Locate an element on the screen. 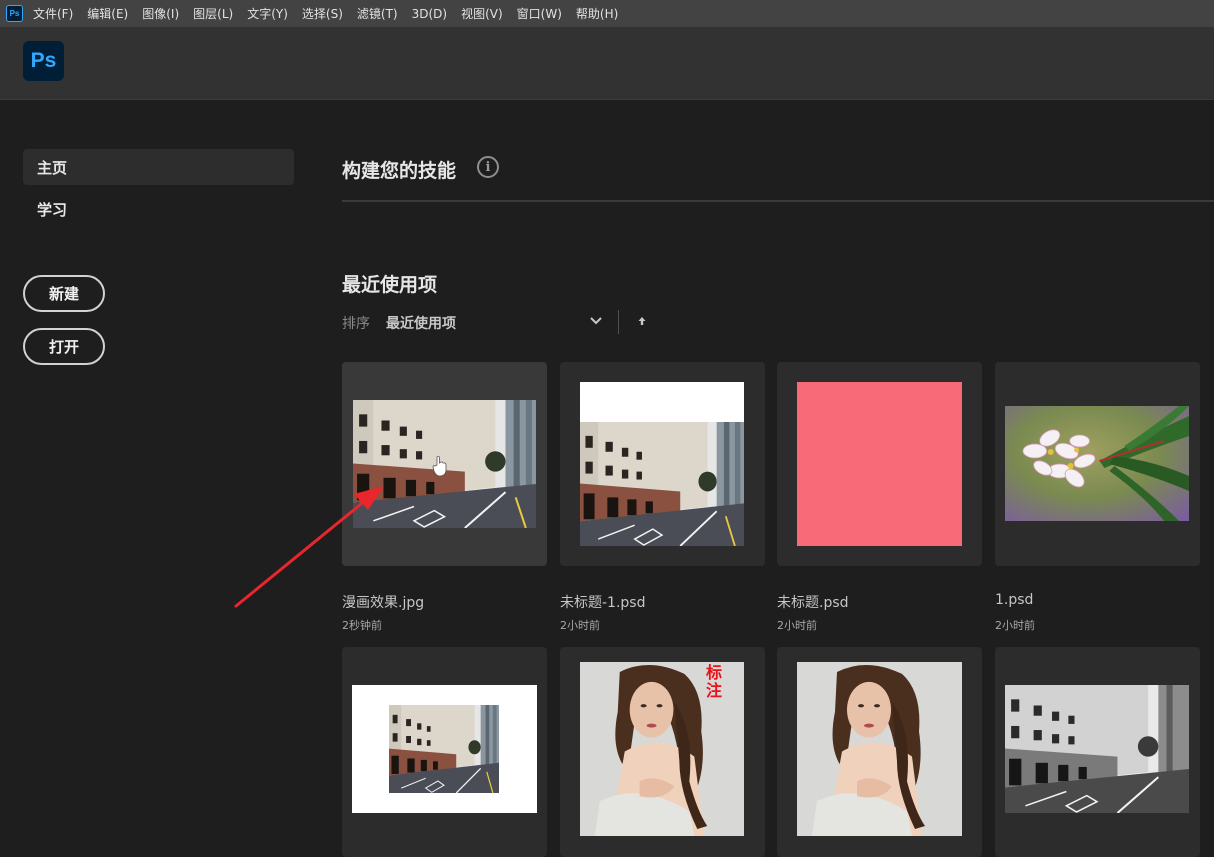 The height and width of the screenshot is (857, 1214). menu-type: 文字(Y) is located at coordinates (267, 13).